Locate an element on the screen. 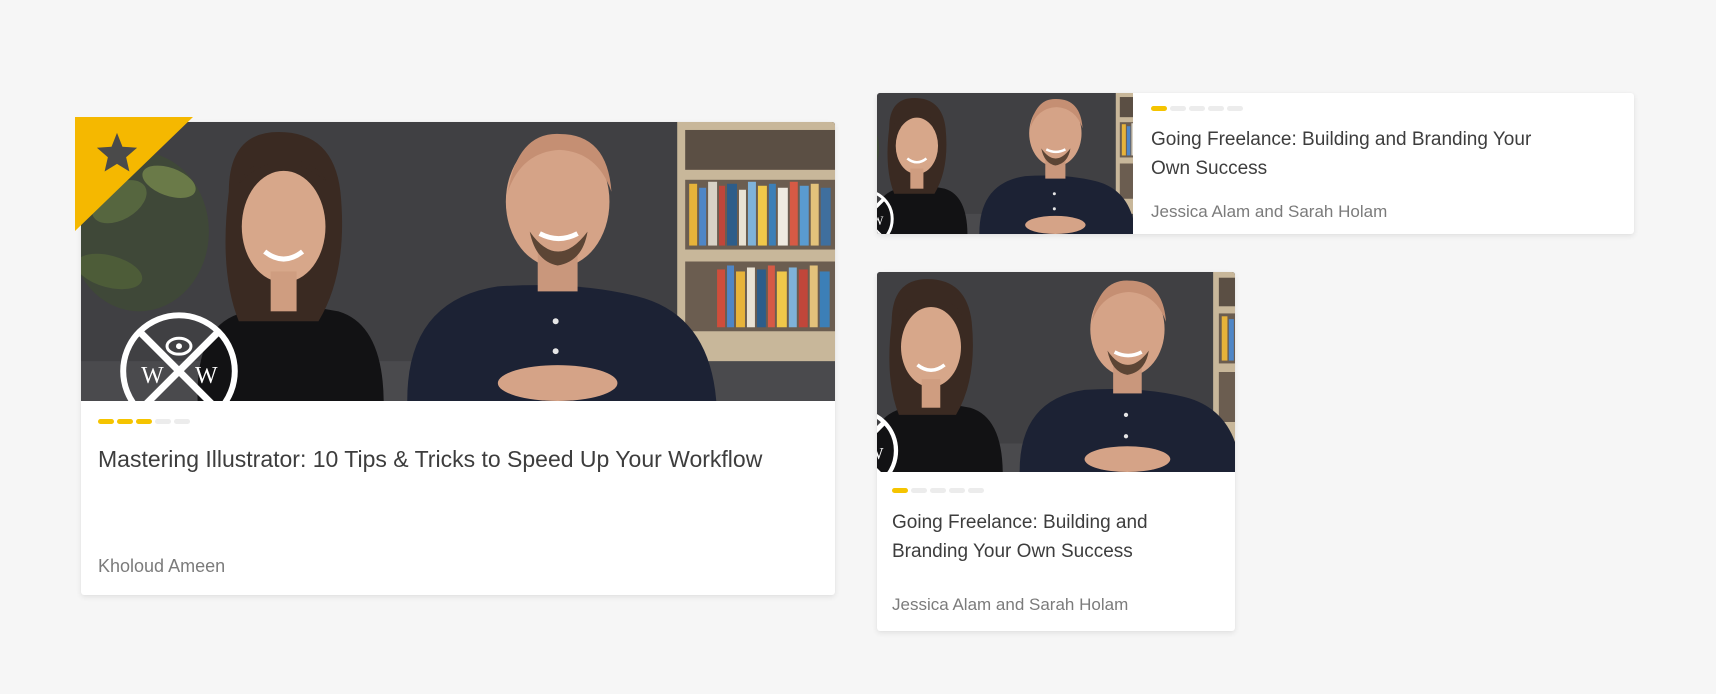 This screenshot has width=1716, height=694. featured-badge is located at coordinates (134, 174).